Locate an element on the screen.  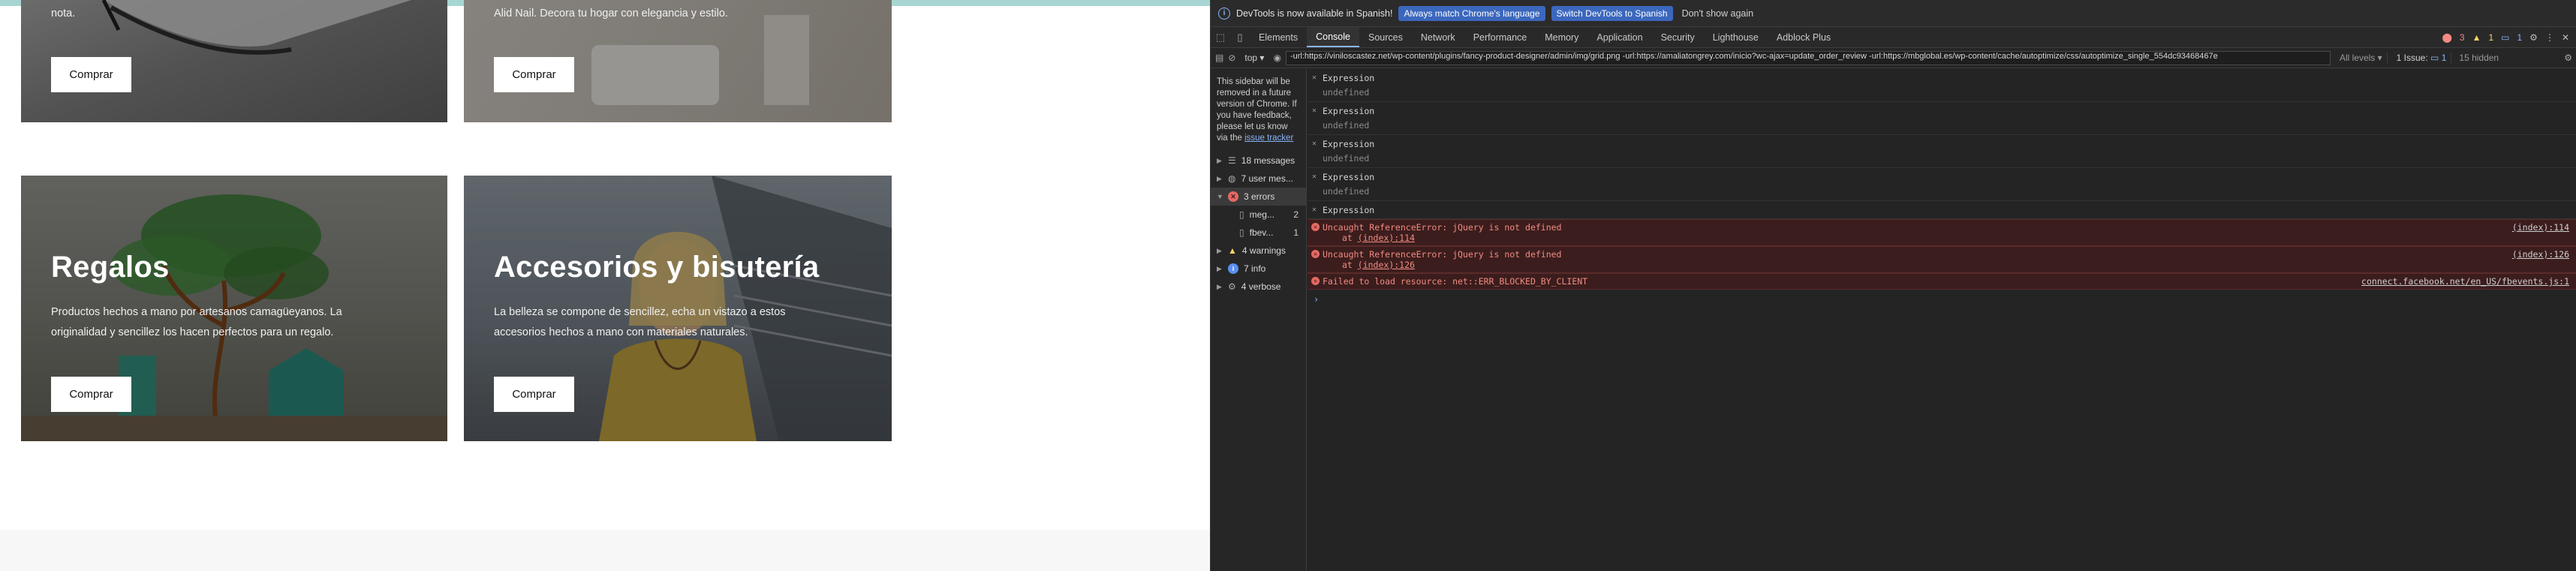
tab-console: Console is located at coordinates (1333, 37).